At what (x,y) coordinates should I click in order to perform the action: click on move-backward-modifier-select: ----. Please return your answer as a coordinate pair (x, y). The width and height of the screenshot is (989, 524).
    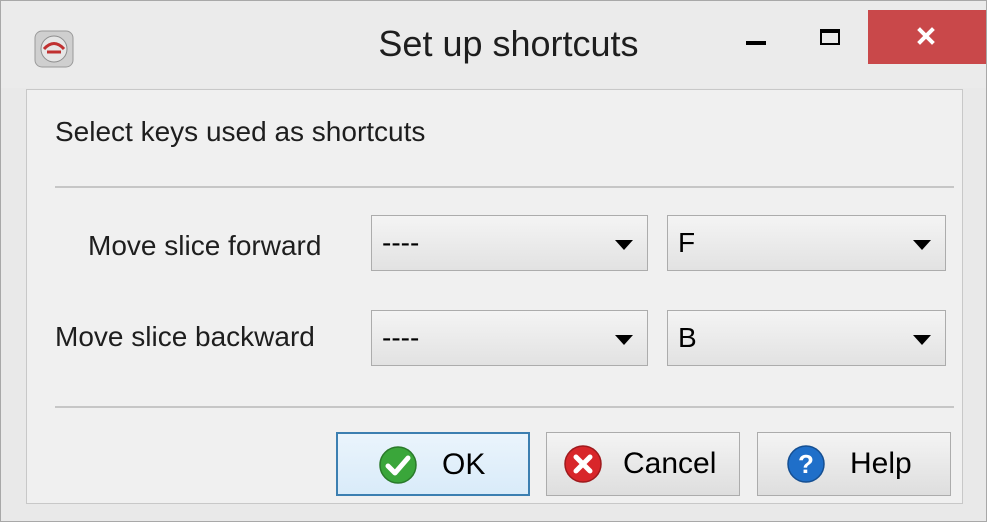
    Looking at the image, I should click on (509, 338).